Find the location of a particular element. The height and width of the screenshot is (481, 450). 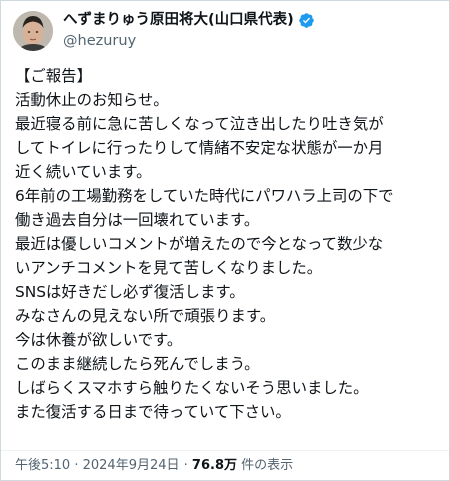

post-line: しばらくスマホすら触りたくないそう思いました。 is located at coordinates (192, 388).